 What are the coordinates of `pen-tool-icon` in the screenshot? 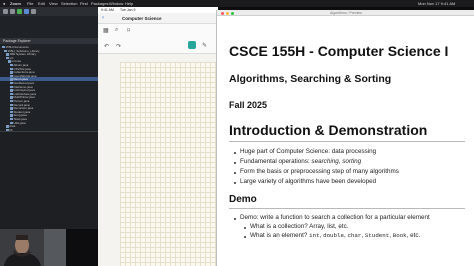 It's located at (192, 45).